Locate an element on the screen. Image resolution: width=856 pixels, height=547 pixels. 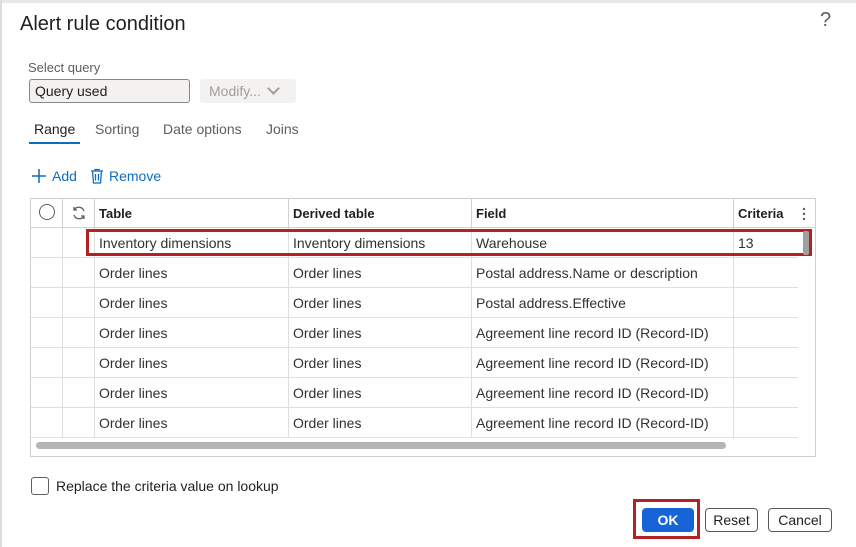
active-tab-indicator is located at coordinates (54, 143).